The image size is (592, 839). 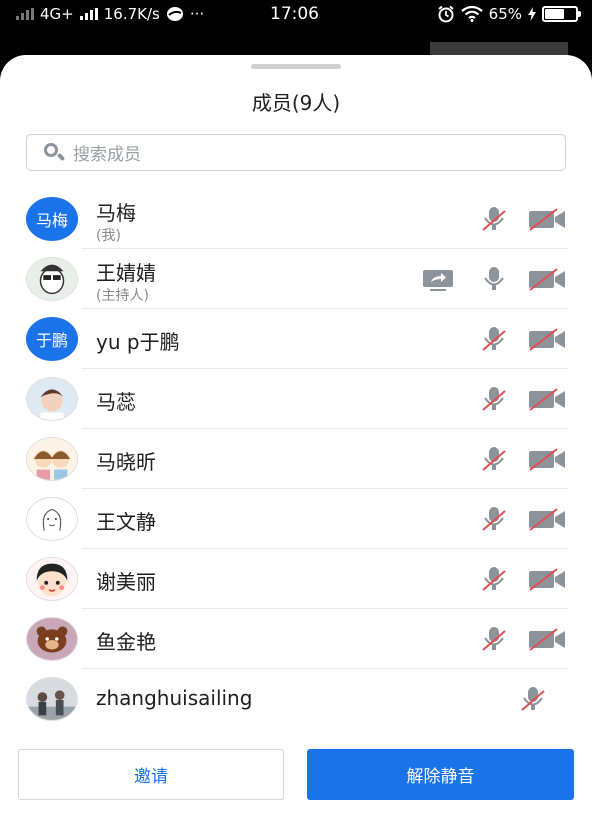 I want to click on sheet-drag-handle, so click(x=296, y=66).